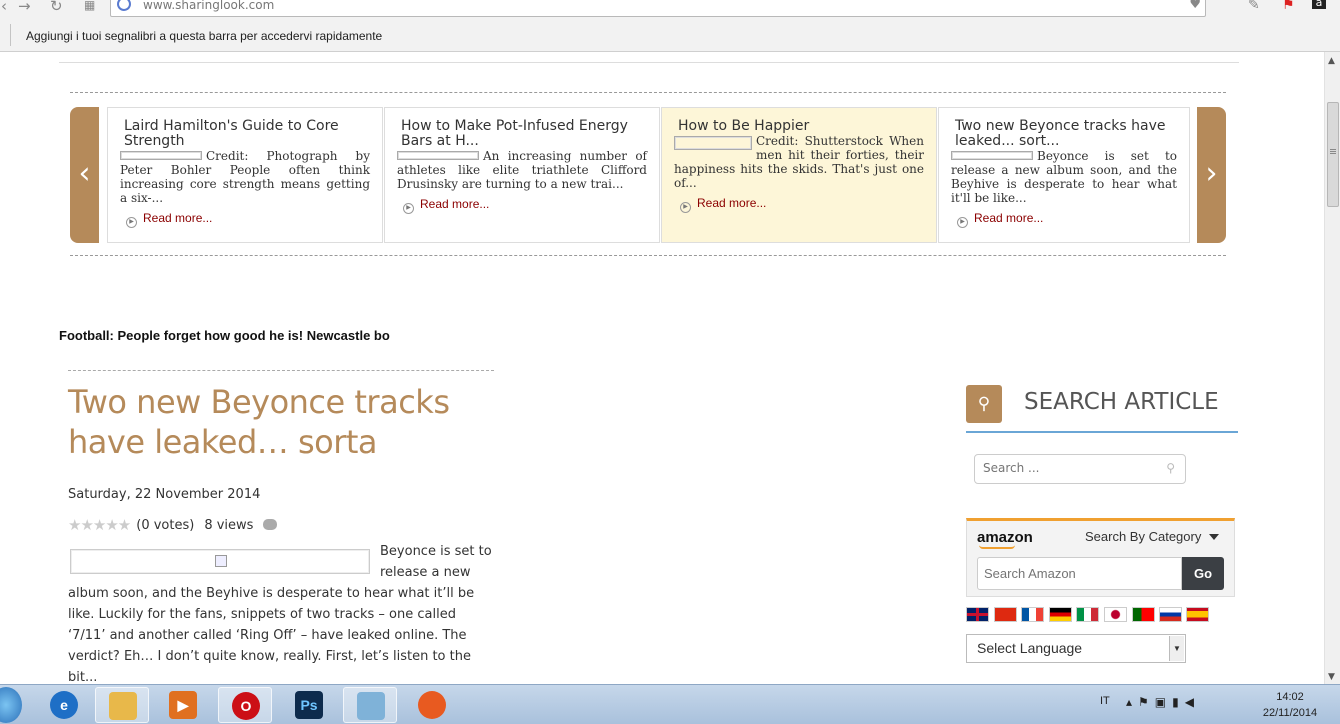  I want to click on search-box: ⚲, so click(1080, 469).